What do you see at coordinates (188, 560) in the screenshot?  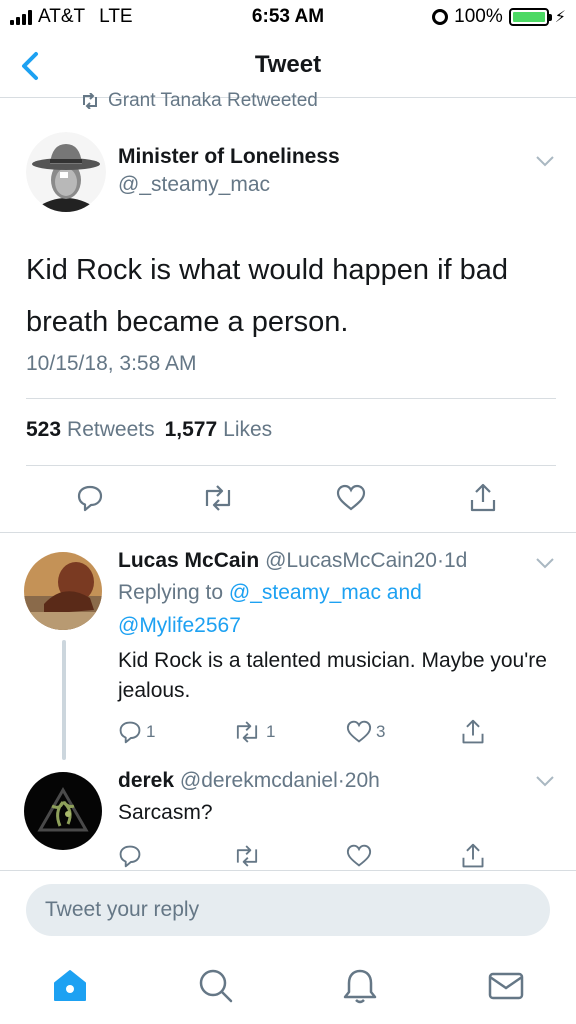 I see `reply-author-name: Lucas McCain` at bounding box center [188, 560].